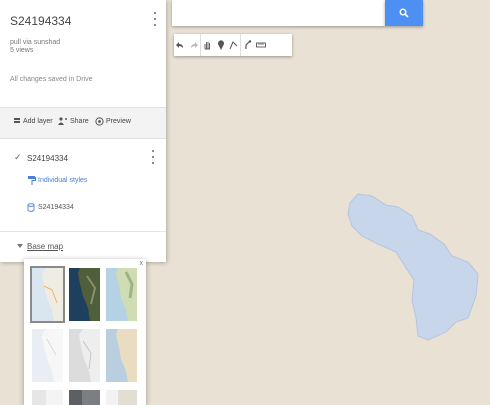 The height and width of the screenshot is (405, 490). I want to click on panel-action-bar: Add layer Share Preview, so click(83, 123).